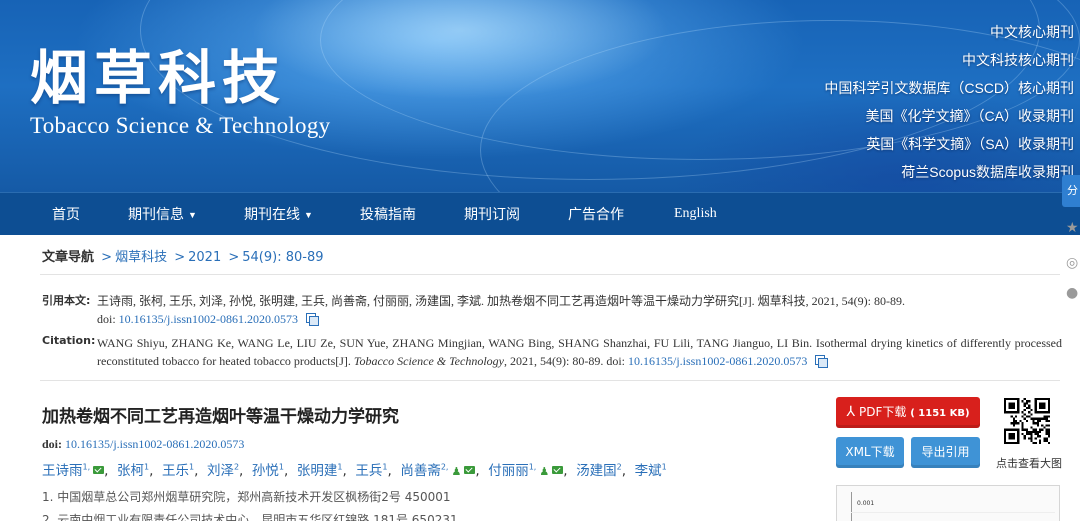  Describe the element at coordinates (870, 452) in the screenshot. I see `xml-download-button: XML下载` at that location.